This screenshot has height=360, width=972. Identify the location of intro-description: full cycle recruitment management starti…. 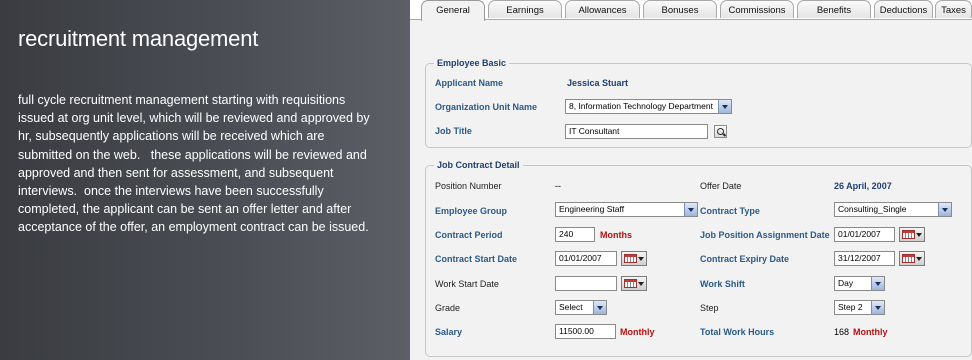
(196, 164).